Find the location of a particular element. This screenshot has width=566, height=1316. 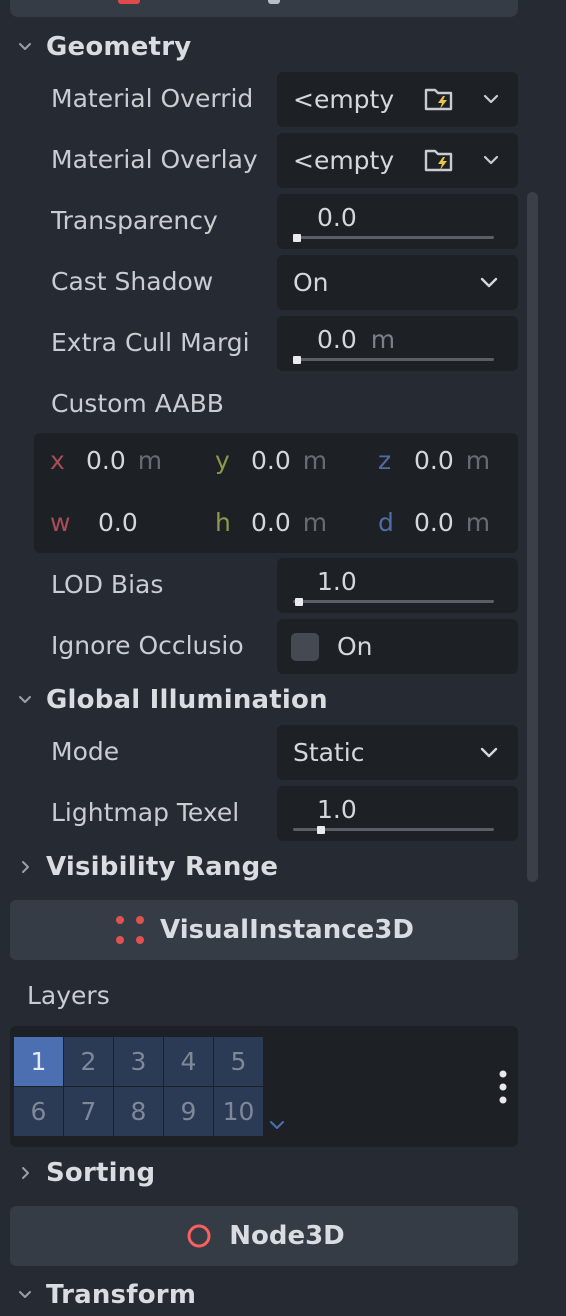

geometry-section-header: Geometry is located at coordinates (102, 47).